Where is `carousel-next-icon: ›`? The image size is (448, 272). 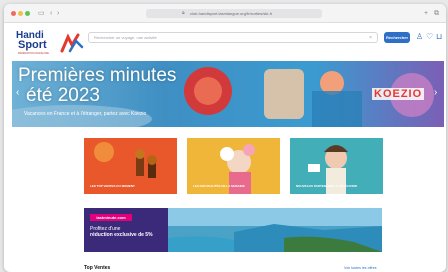
carousel-next-icon: › is located at coordinates (435, 93).